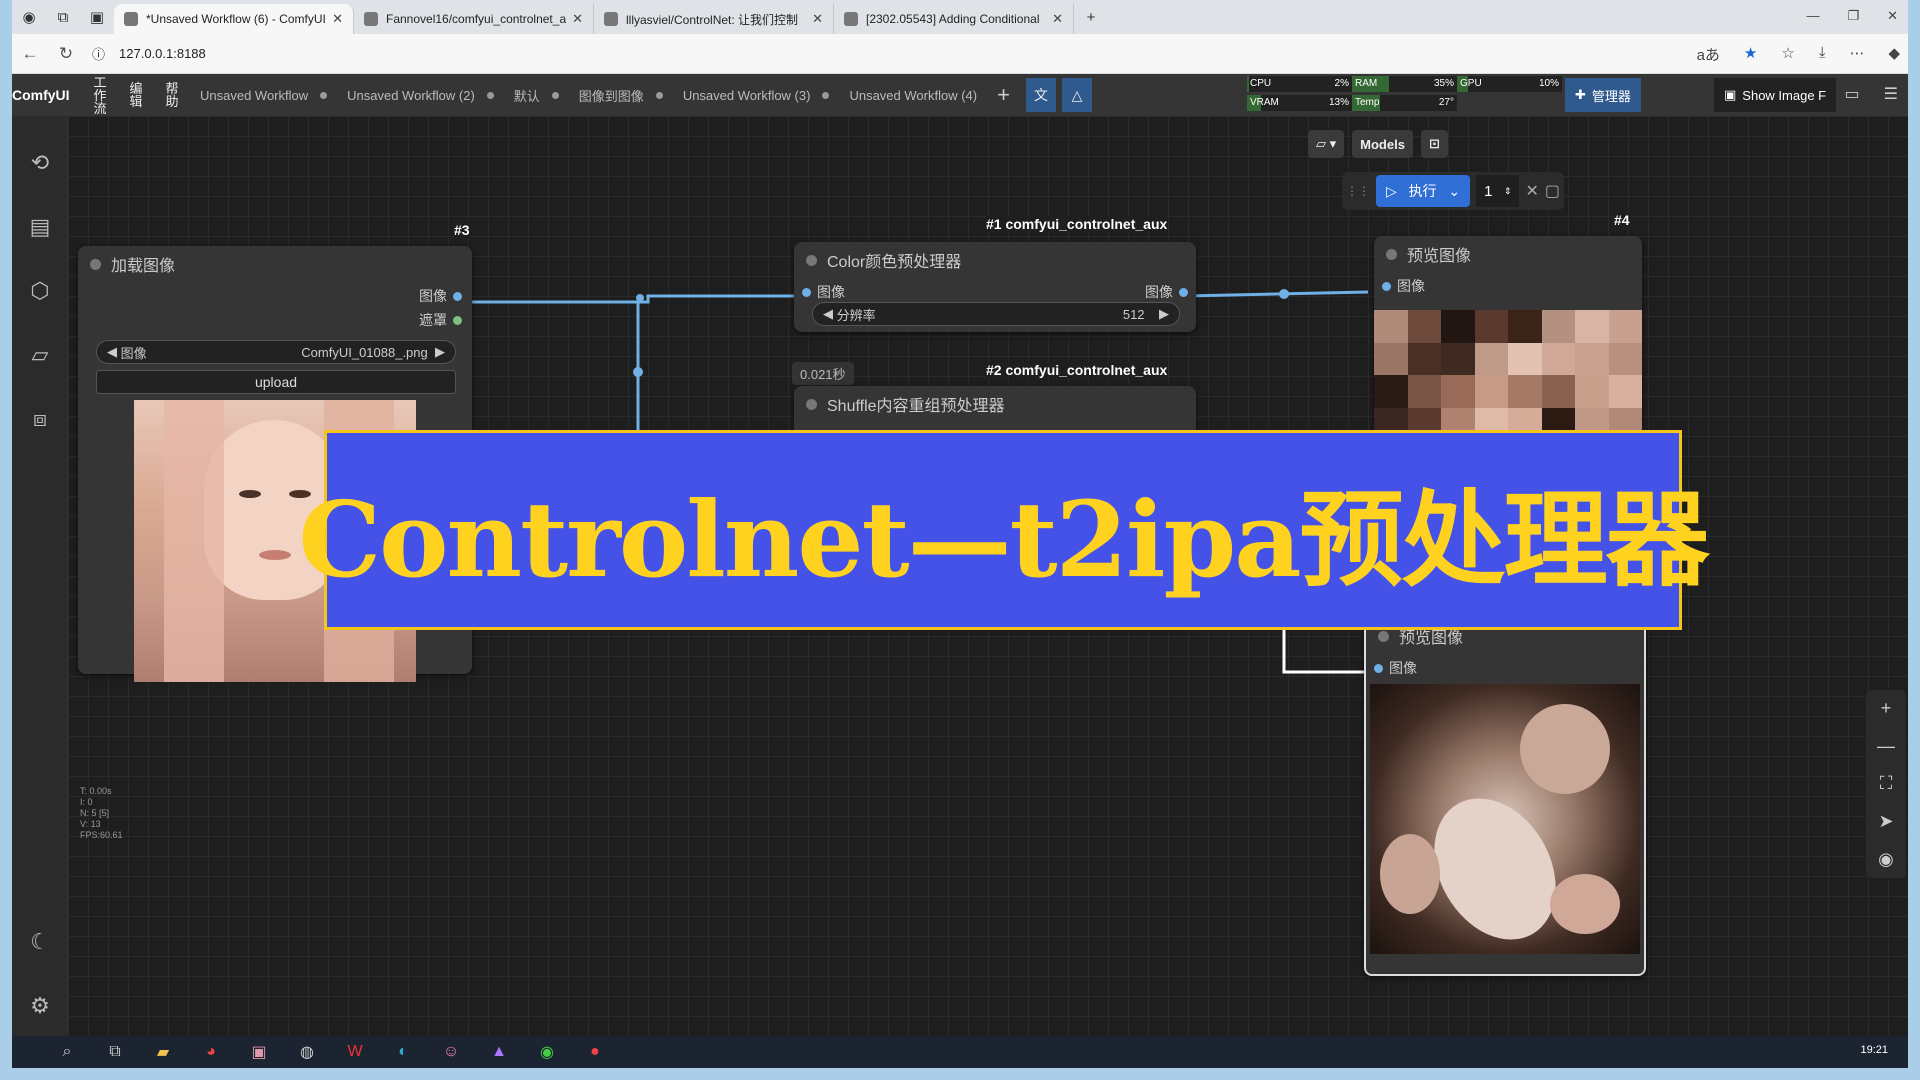 This screenshot has height=1080, width=1920. I want to click on chrome-icon: ◕, so click(211, 1052).